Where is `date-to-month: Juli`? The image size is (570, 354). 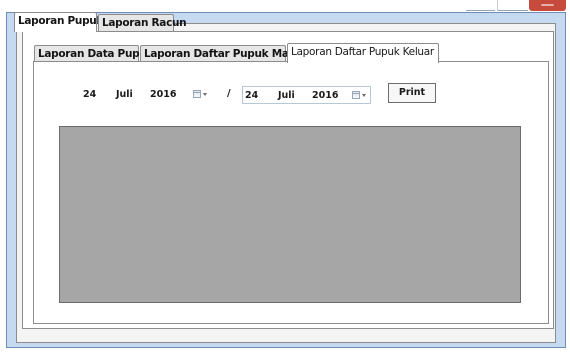 date-to-month: Juli is located at coordinates (286, 95).